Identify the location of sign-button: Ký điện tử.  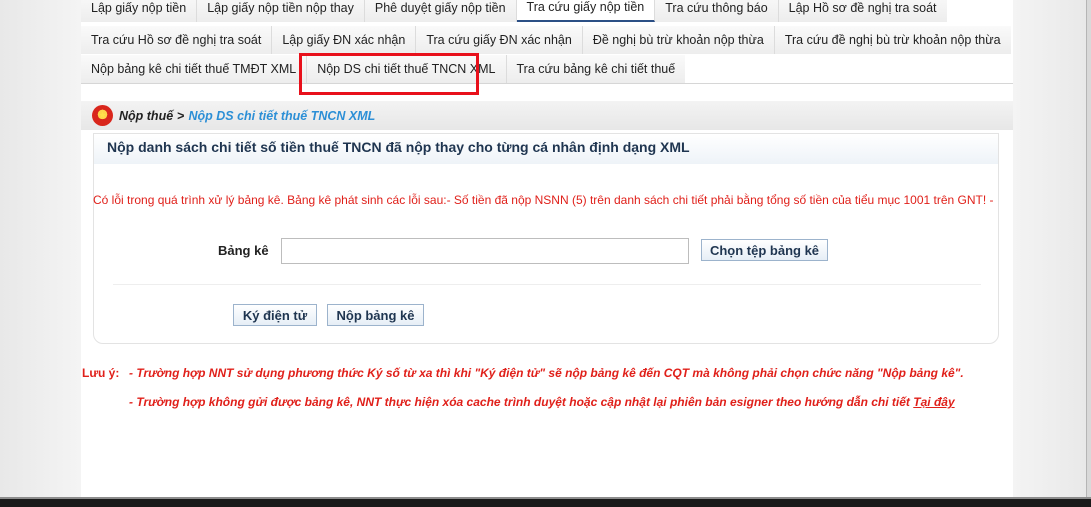
(275, 315).